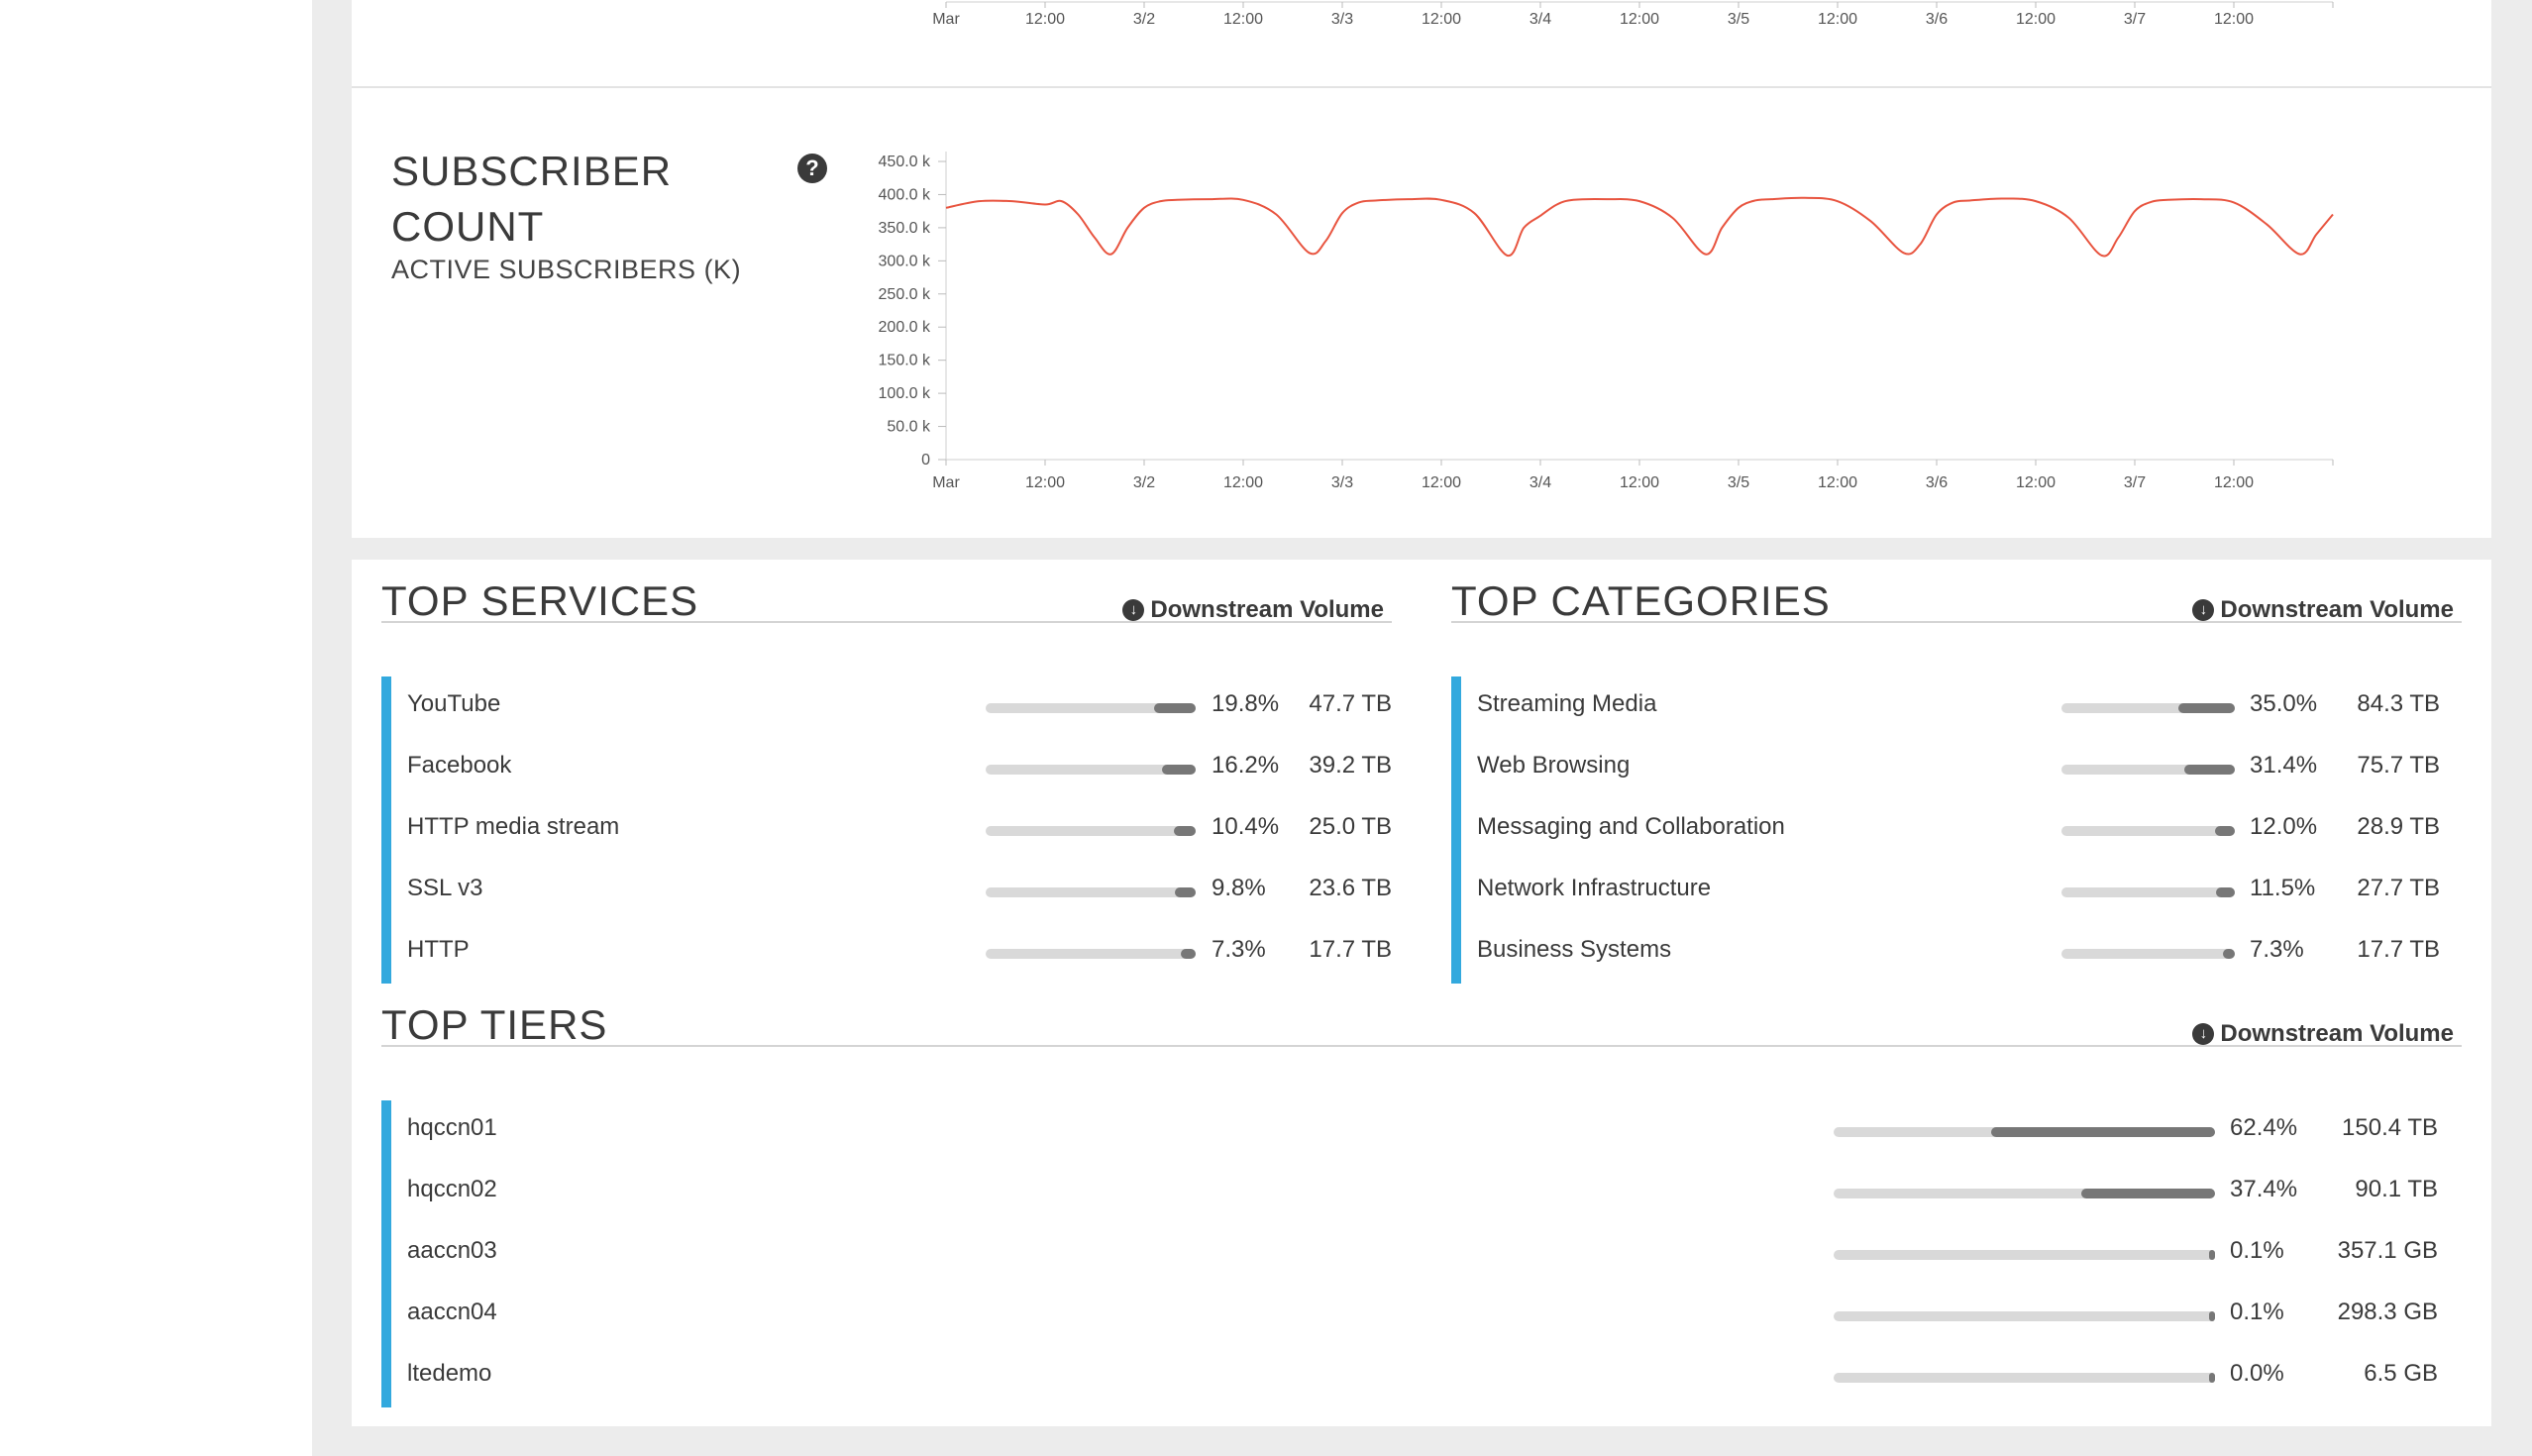 The height and width of the screenshot is (1456, 2532). What do you see at coordinates (1961, 953) in the screenshot?
I see `category-row: Business Systems 7.3% 17.7 TB` at bounding box center [1961, 953].